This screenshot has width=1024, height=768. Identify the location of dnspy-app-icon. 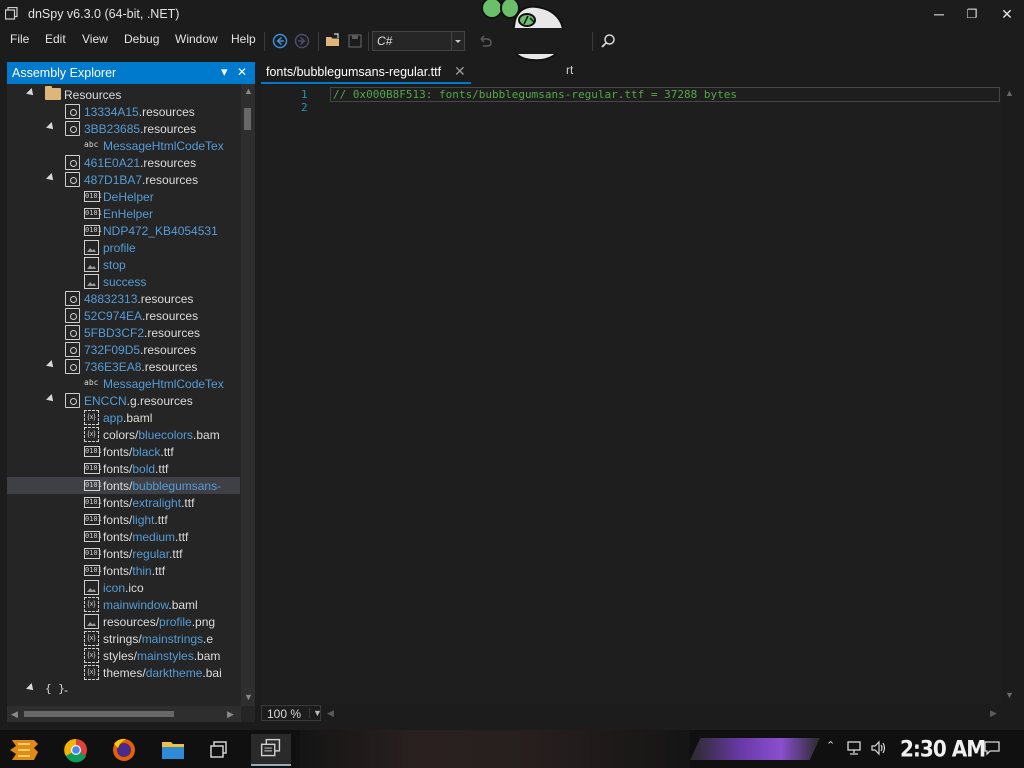
(11, 13).